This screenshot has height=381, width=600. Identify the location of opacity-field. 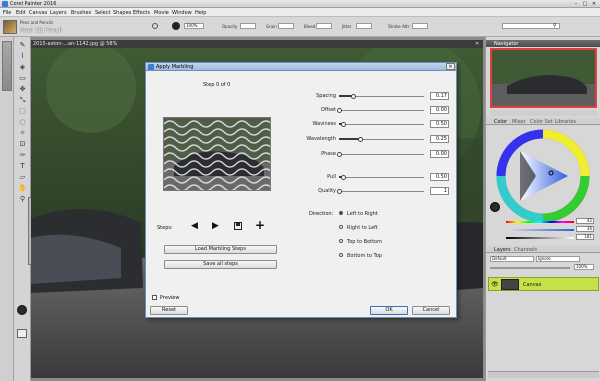
(248, 26).